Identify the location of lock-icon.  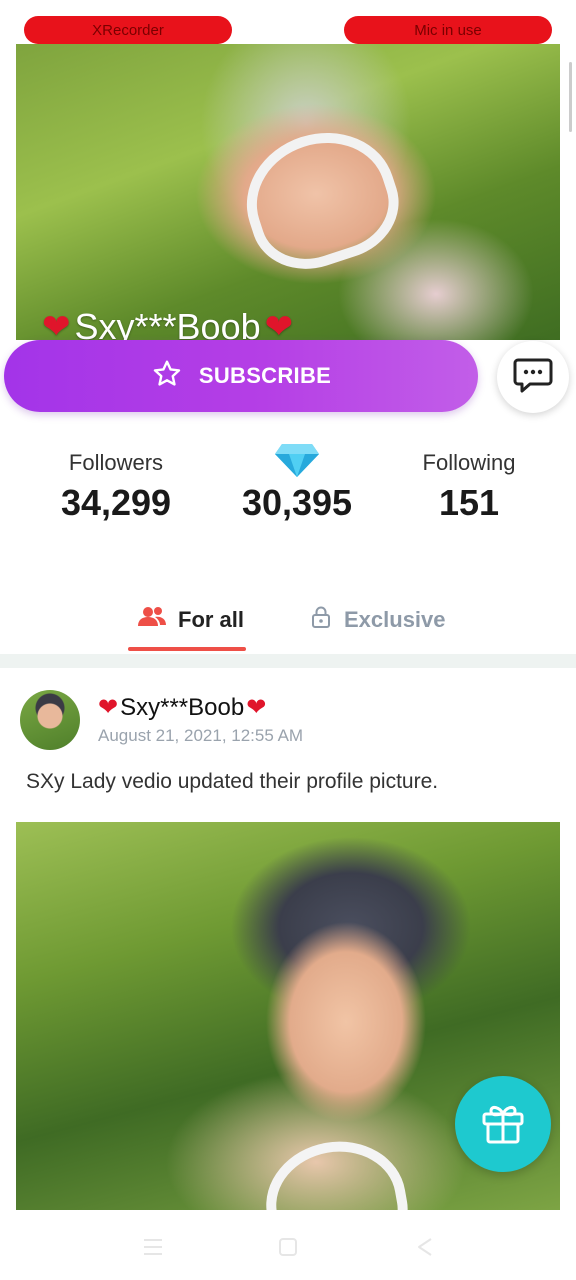
(321, 620).